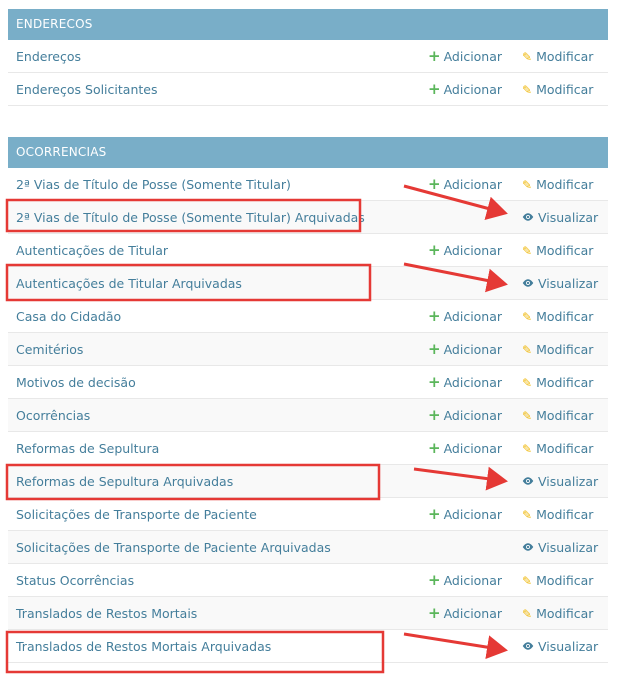  I want to click on model-link: Status Ocorrências, so click(75, 580).